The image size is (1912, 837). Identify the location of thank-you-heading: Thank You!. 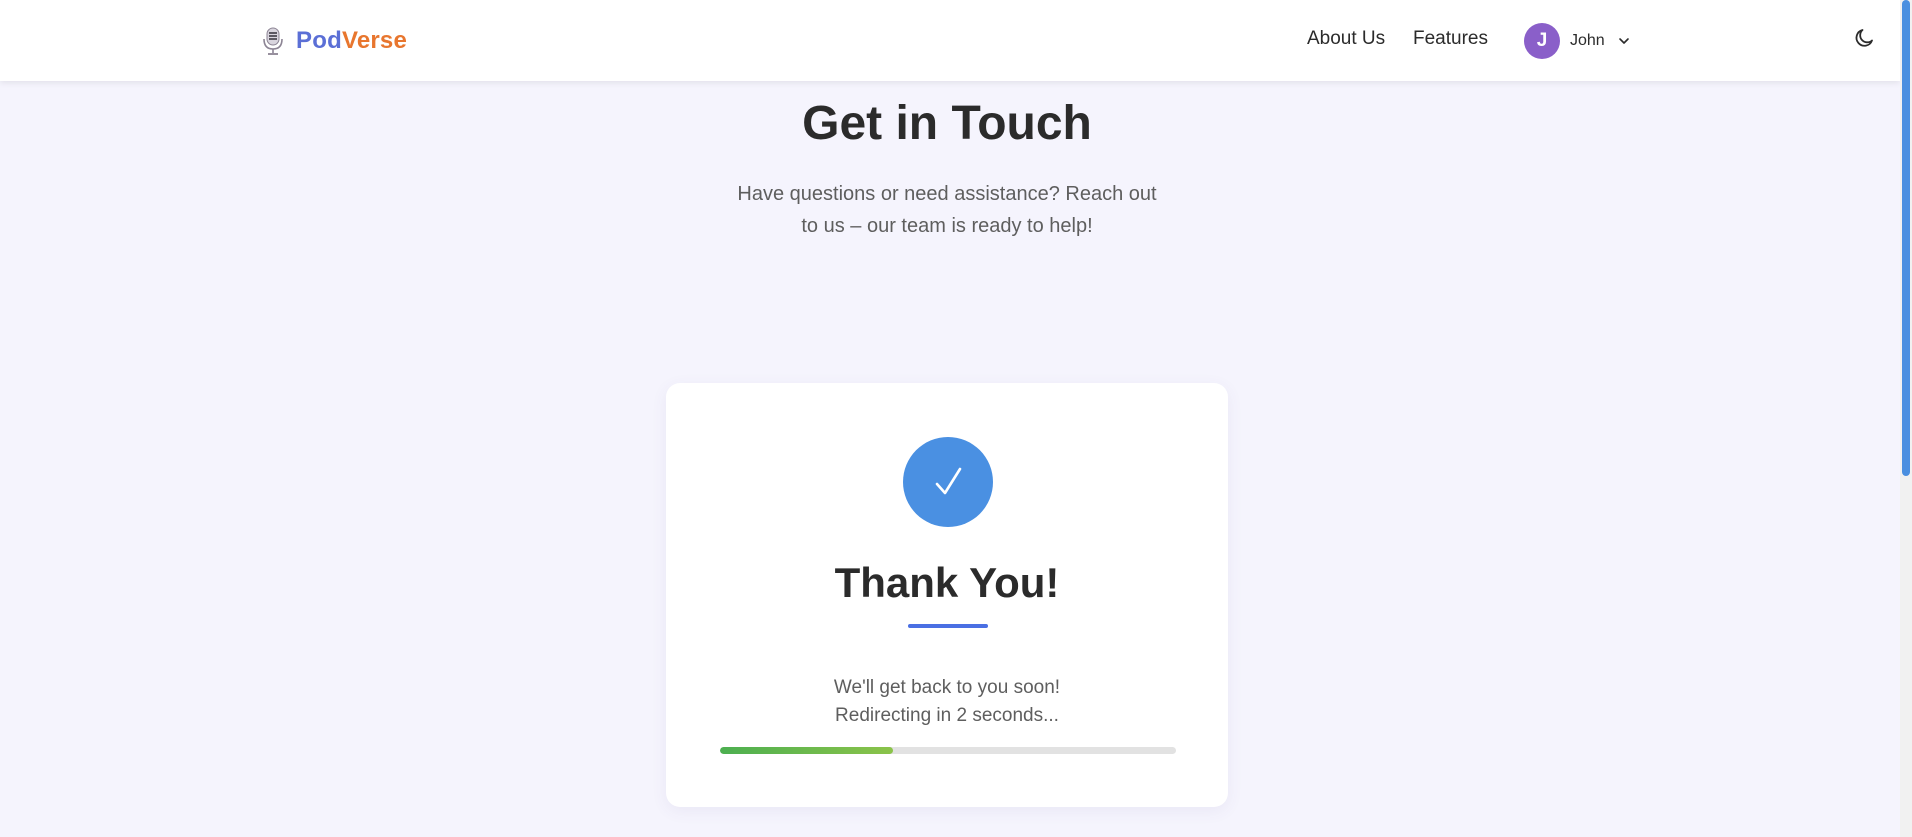
(947, 582).